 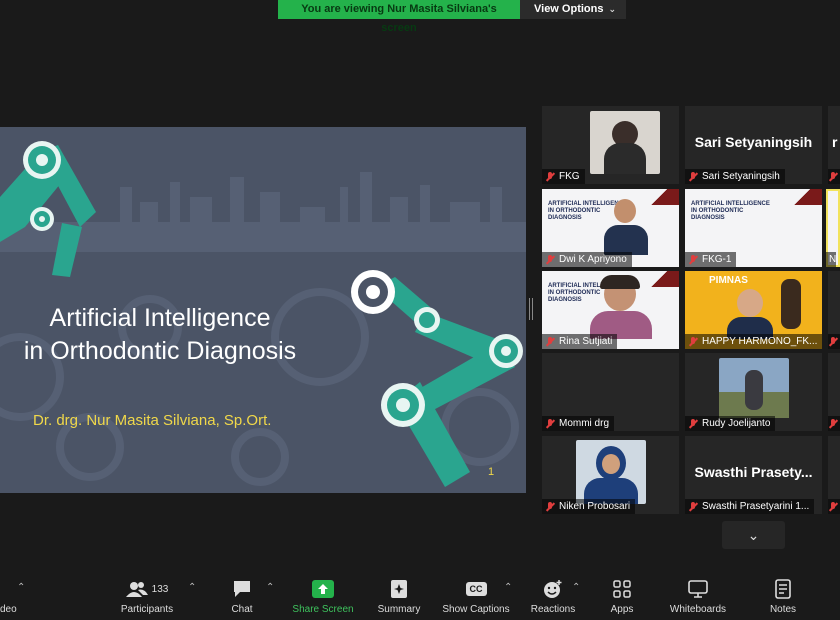 I want to click on summary-button: Summary, so click(x=399, y=596).